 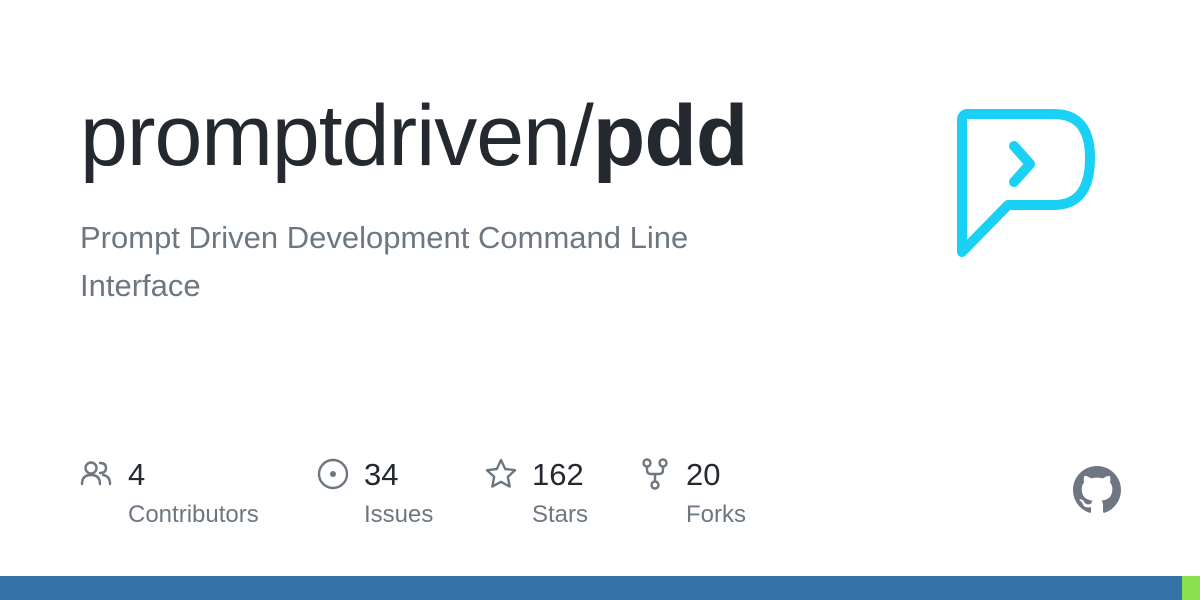 I want to click on repo-title: promptdriven/pdd, so click(x=414, y=136).